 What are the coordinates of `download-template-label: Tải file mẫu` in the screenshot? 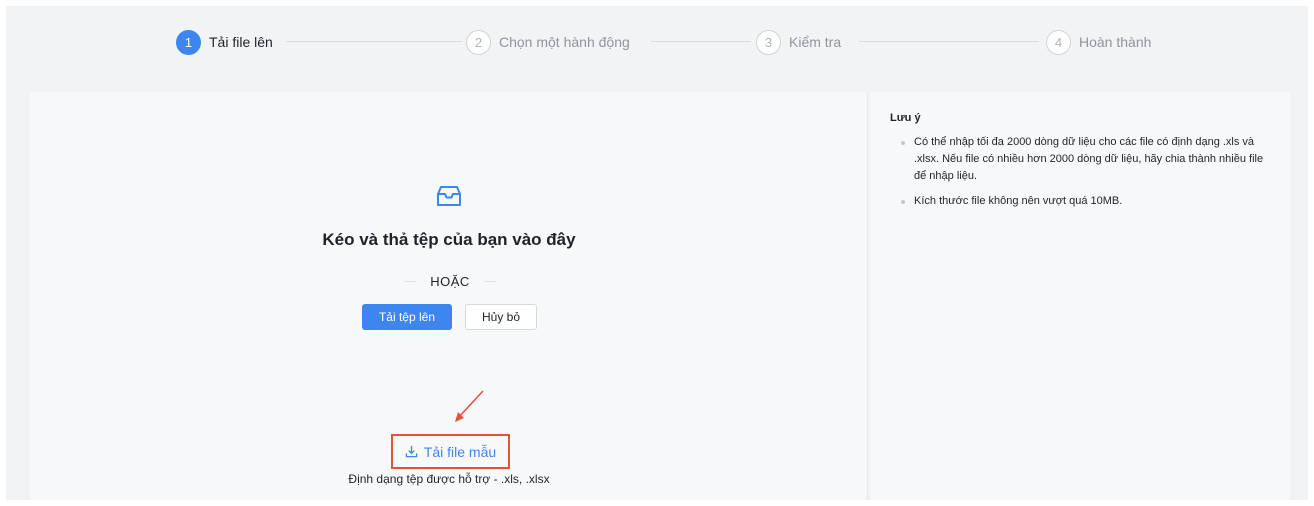 It's located at (460, 451).